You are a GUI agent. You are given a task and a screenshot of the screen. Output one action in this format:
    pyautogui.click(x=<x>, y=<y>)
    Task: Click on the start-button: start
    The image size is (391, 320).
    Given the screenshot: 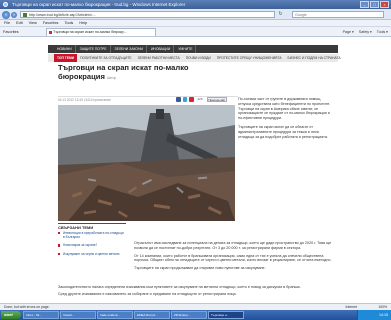 What is the action you would take?
    pyautogui.click(x=11, y=315)
    